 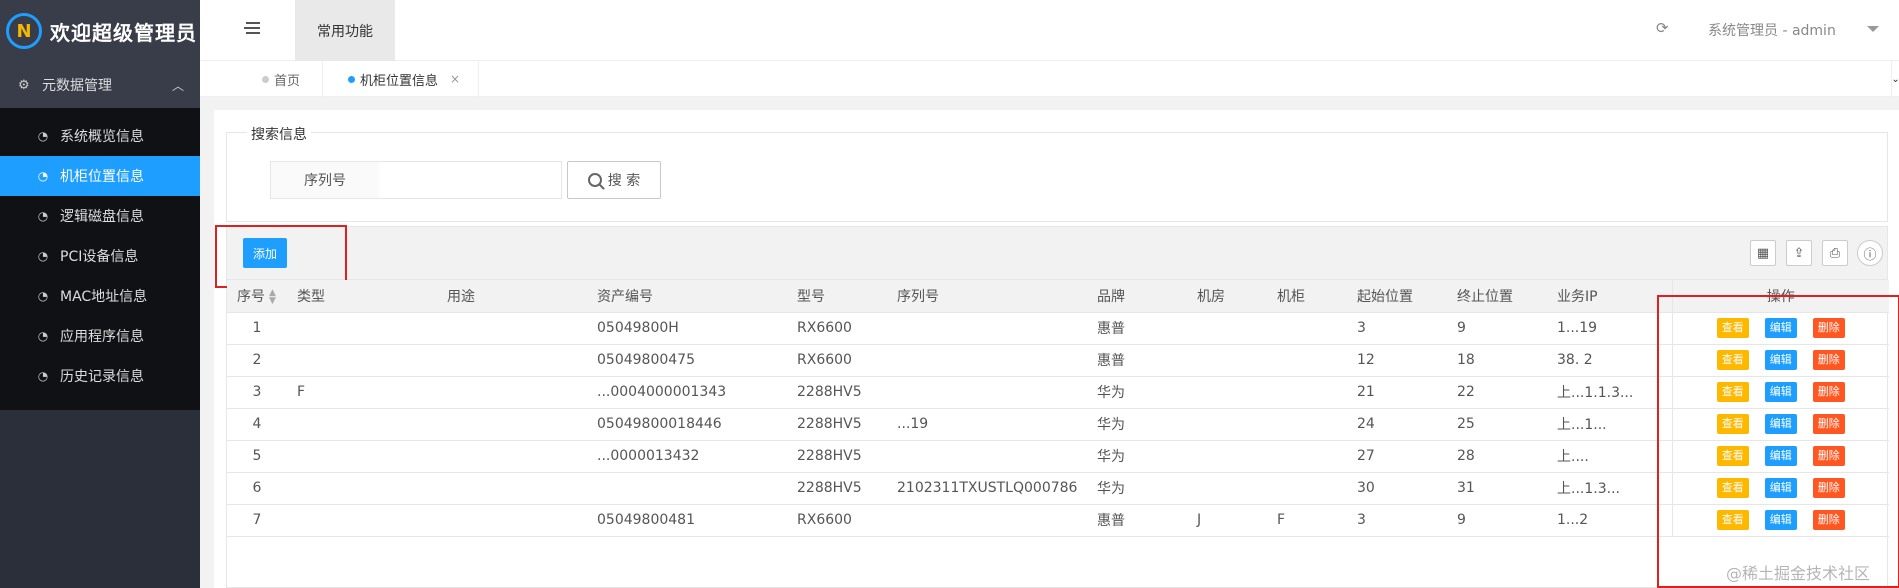 I want to click on highlight-box-ops, so click(x=1778, y=441).